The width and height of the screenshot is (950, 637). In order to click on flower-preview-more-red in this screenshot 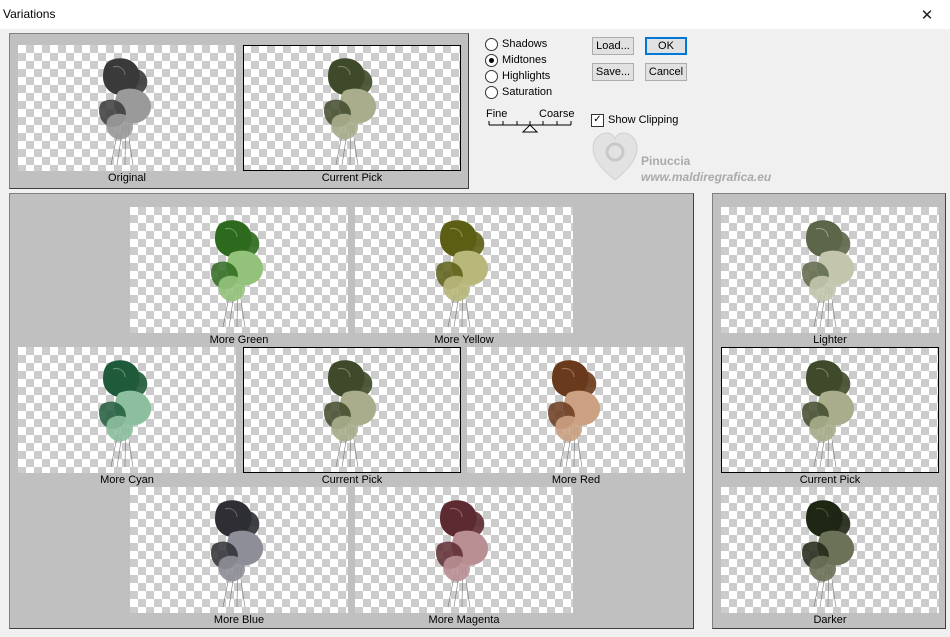, I will do `click(574, 414)`.